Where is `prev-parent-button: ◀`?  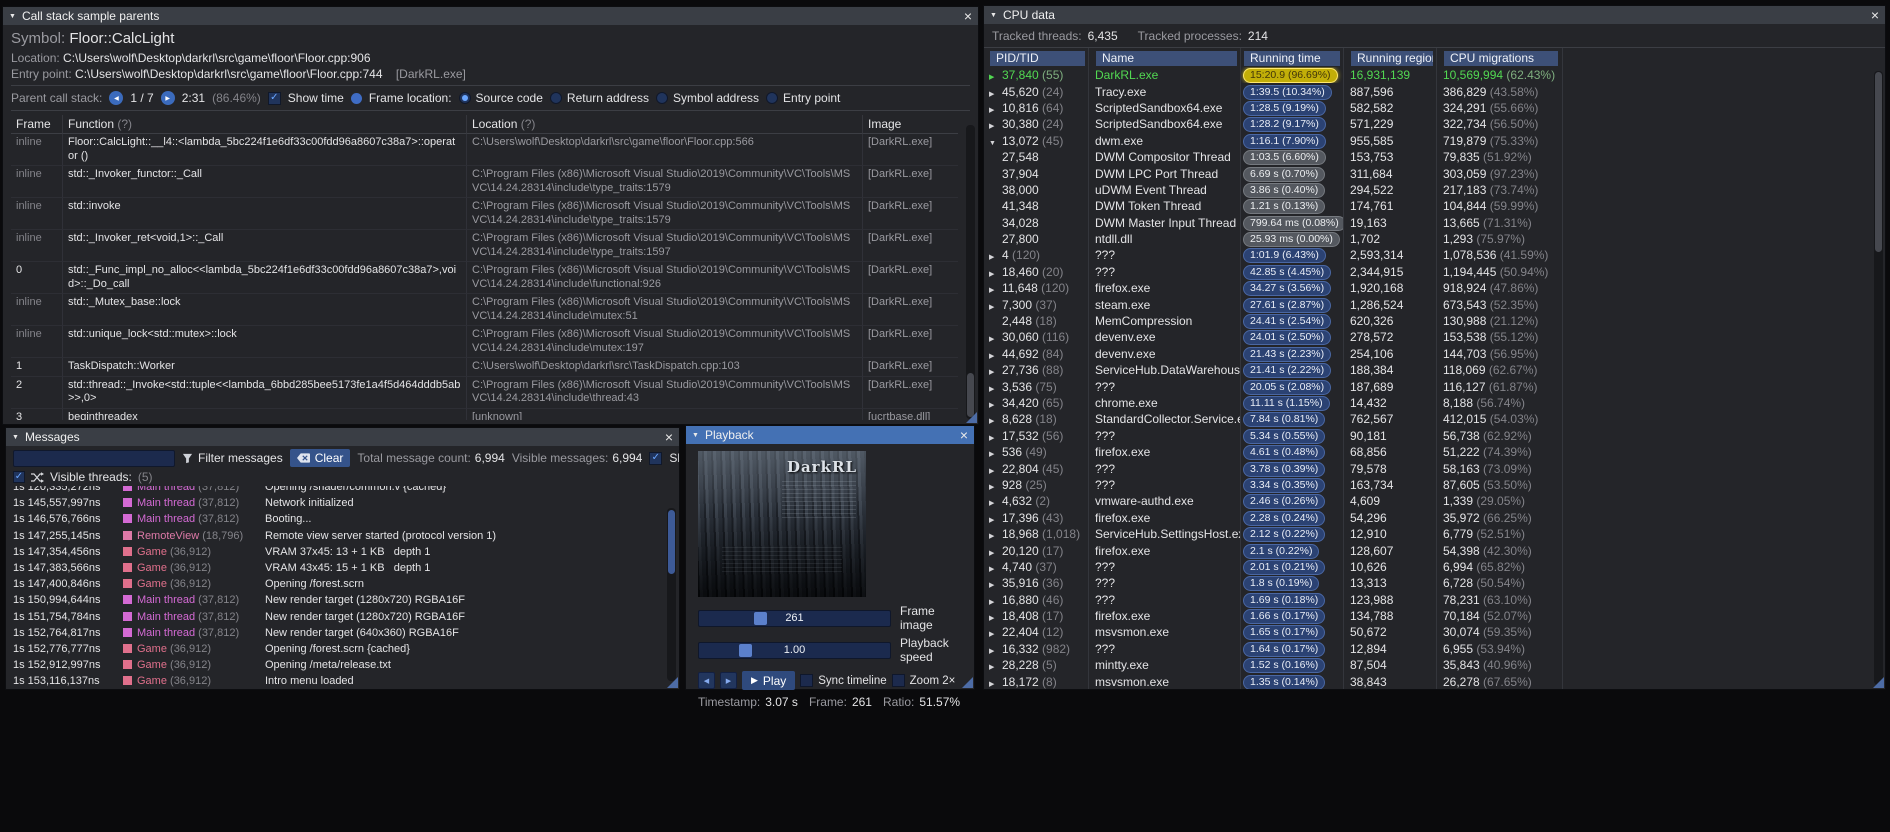
prev-parent-button: ◀ is located at coordinates (116, 98).